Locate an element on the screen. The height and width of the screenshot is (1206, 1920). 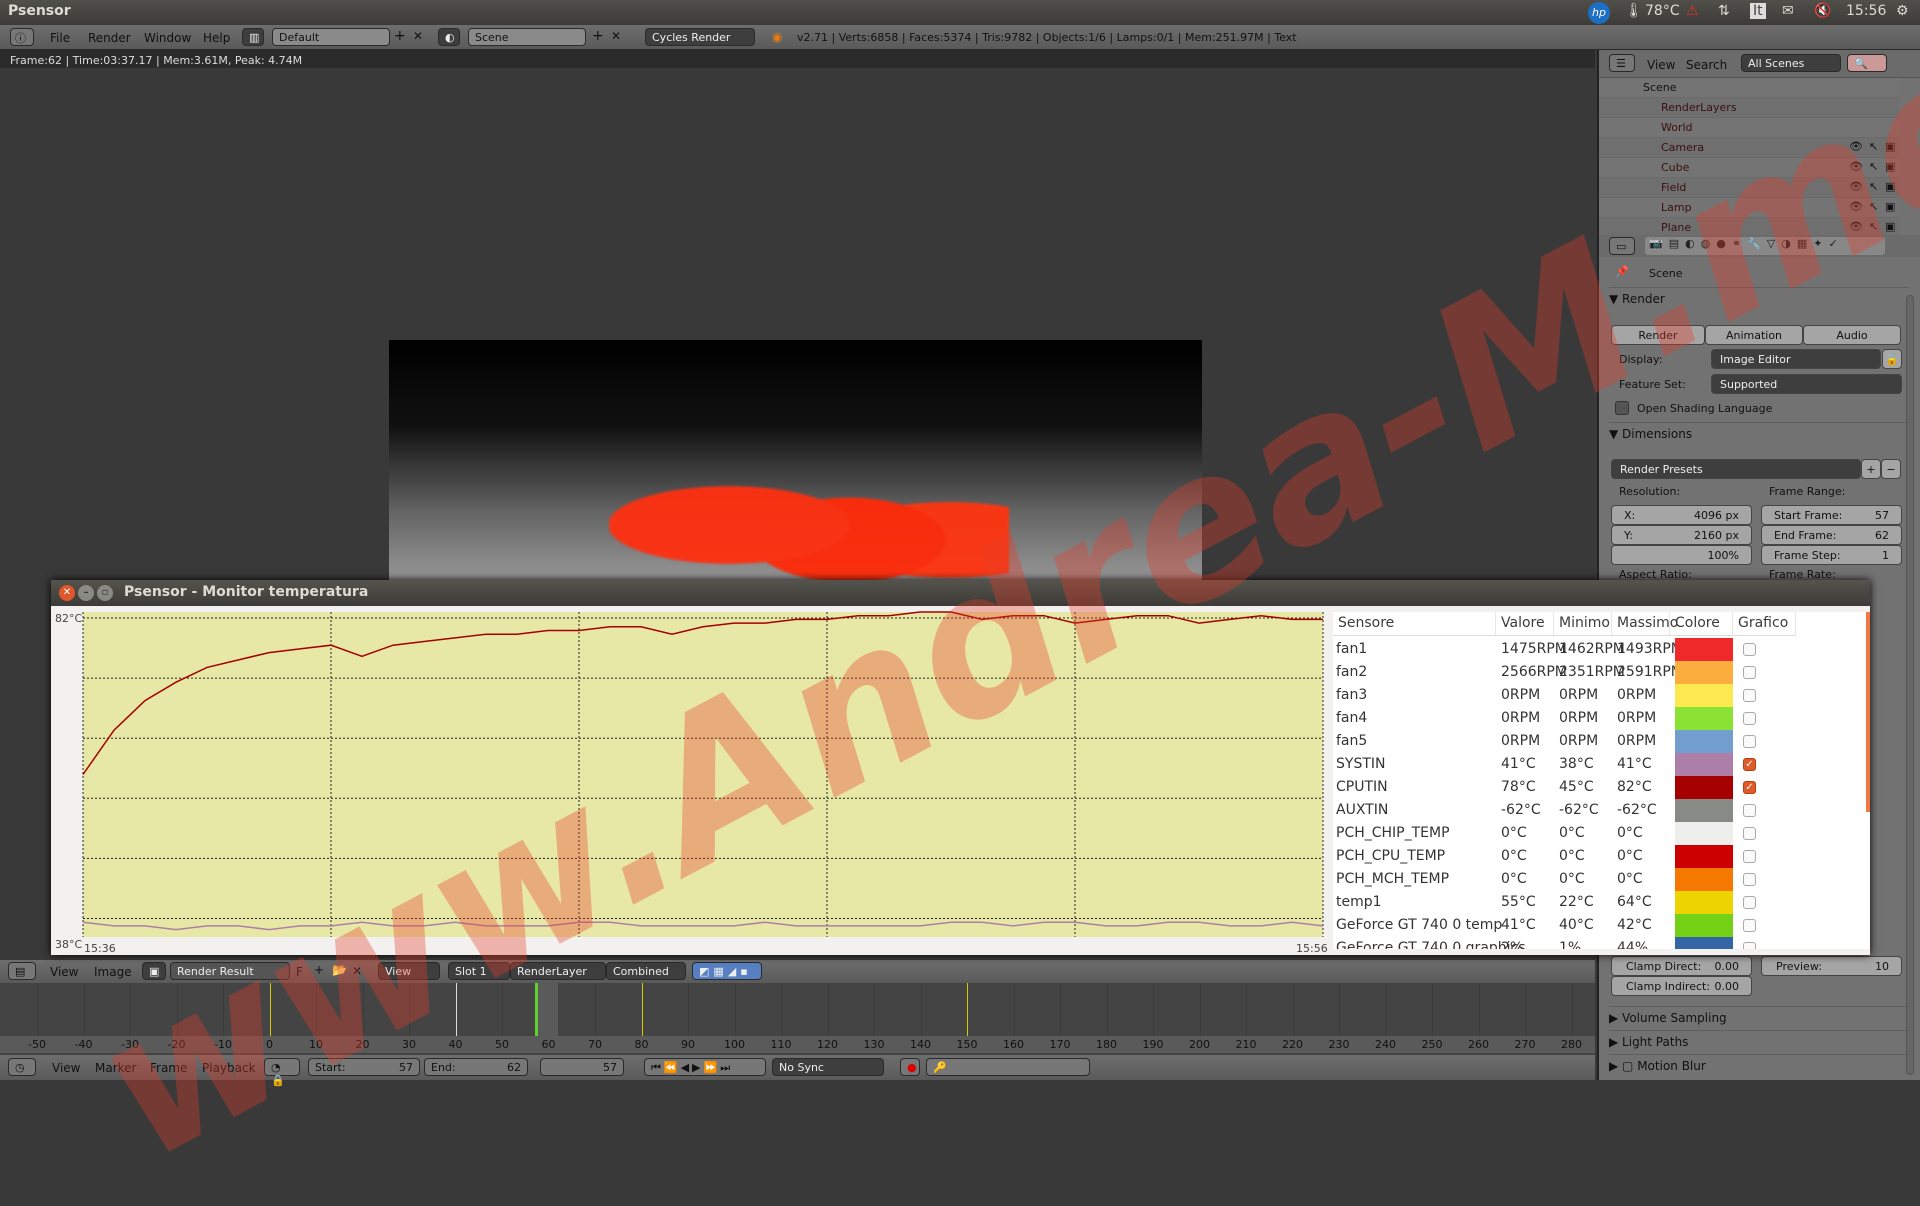
column-header-minimo: Minimo is located at coordinates (1583, 624).